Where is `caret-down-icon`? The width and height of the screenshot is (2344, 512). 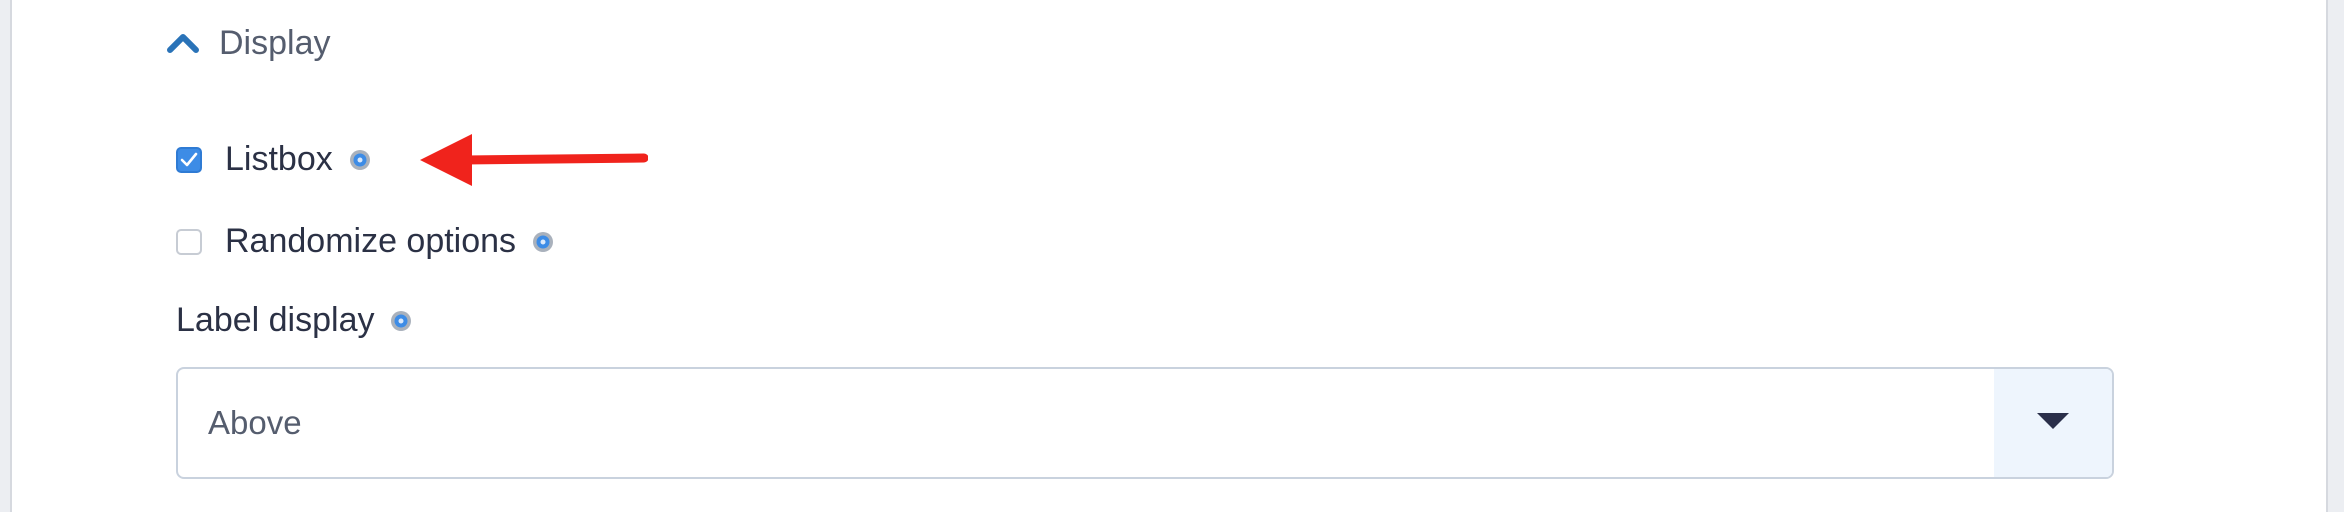
caret-down-icon is located at coordinates (2053, 423).